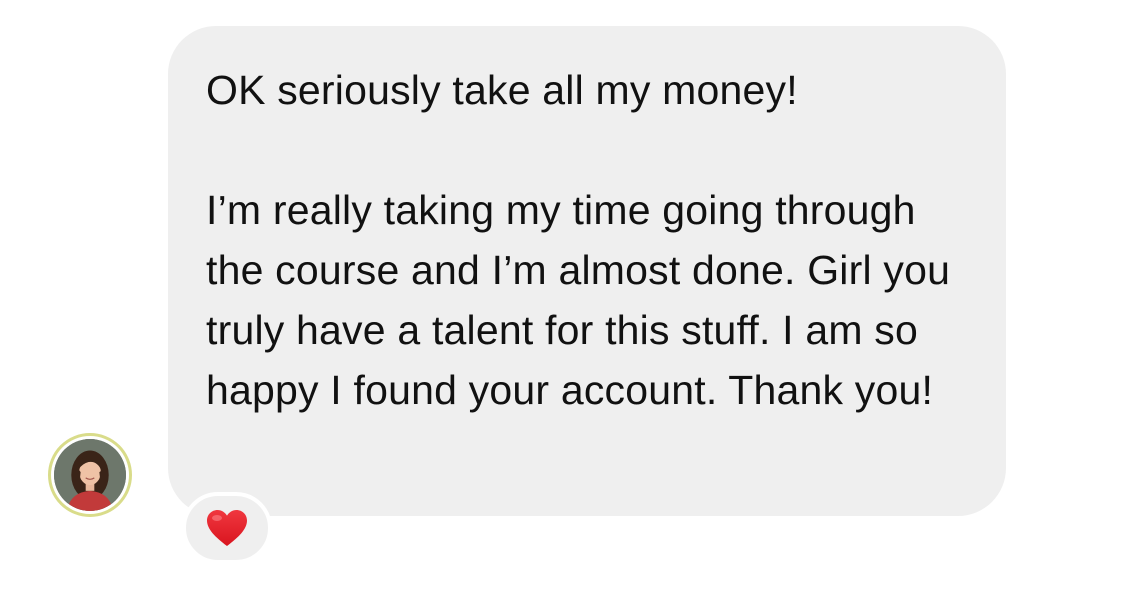 This screenshot has width=1125, height=595. I want to click on message-paragraph-1: OK seriously take all my money!, so click(502, 90).